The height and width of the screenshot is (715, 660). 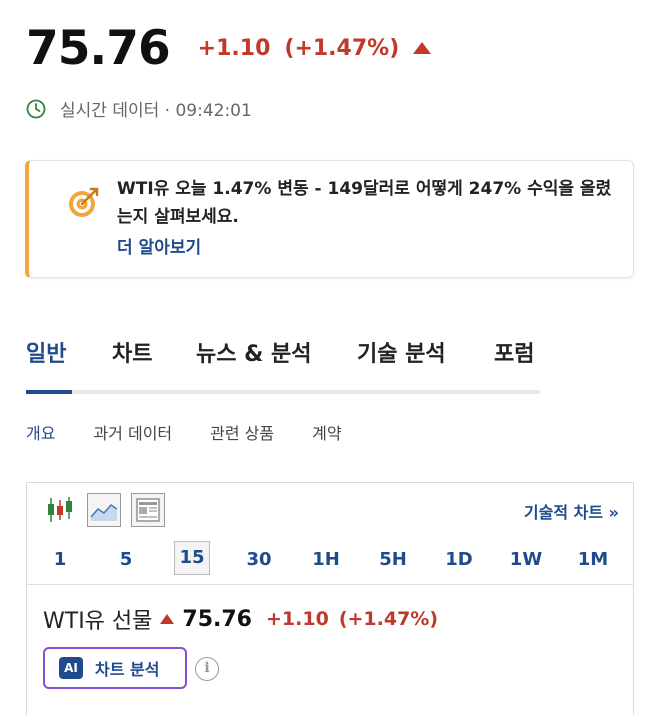 I want to click on ai-button-label: 차트 분석, so click(x=127, y=669).